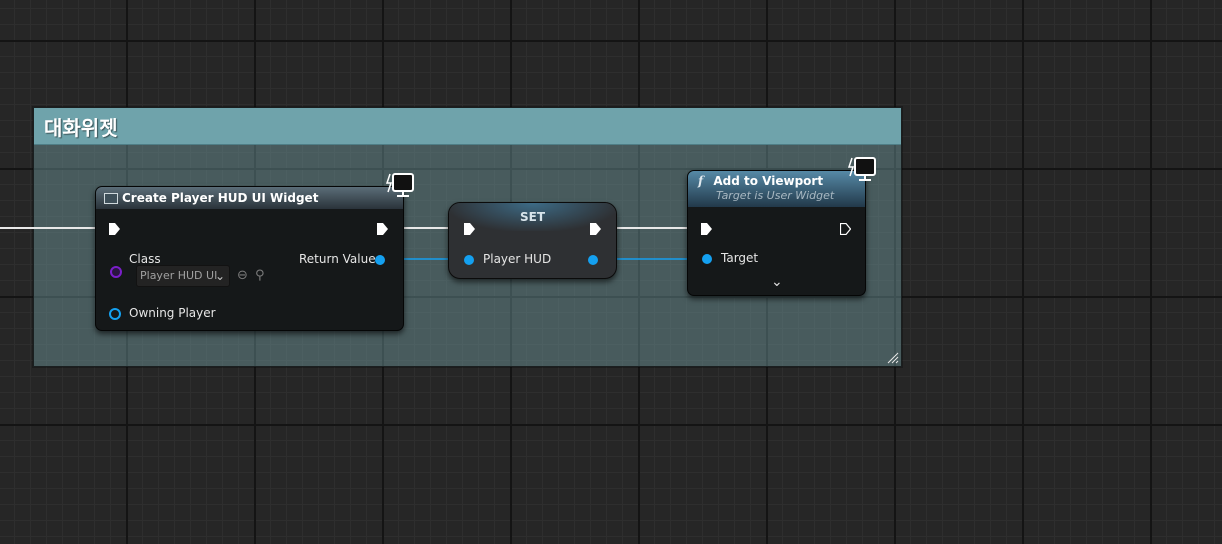 The image size is (1222, 544). I want to click on set-value-out-pin, so click(593, 260).